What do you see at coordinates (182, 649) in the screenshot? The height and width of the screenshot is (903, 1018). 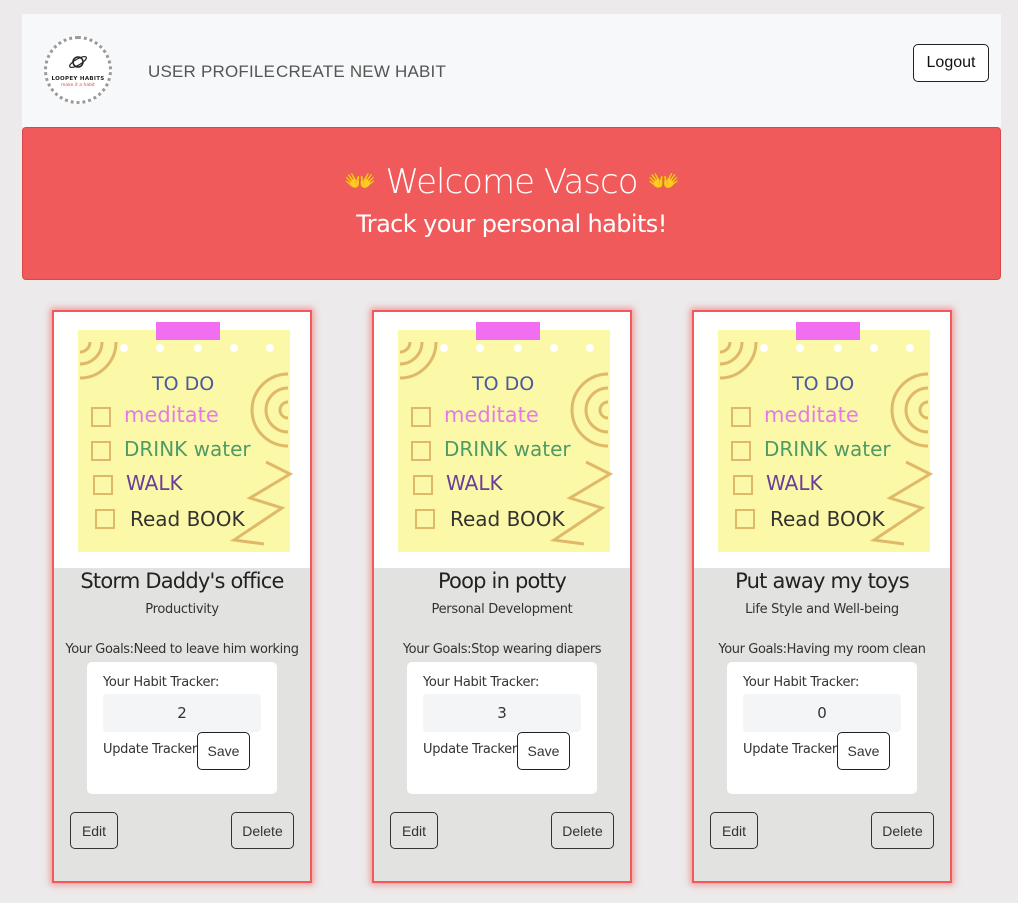 I see `habit-goals: Your Goals:Need to leave him working` at bounding box center [182, 649].